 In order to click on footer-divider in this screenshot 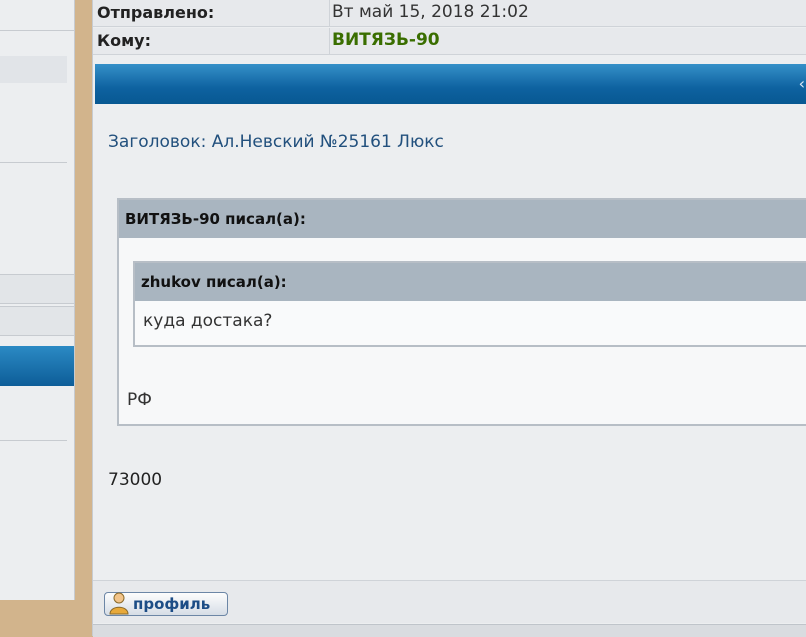, I will do `click(449, 630)`.